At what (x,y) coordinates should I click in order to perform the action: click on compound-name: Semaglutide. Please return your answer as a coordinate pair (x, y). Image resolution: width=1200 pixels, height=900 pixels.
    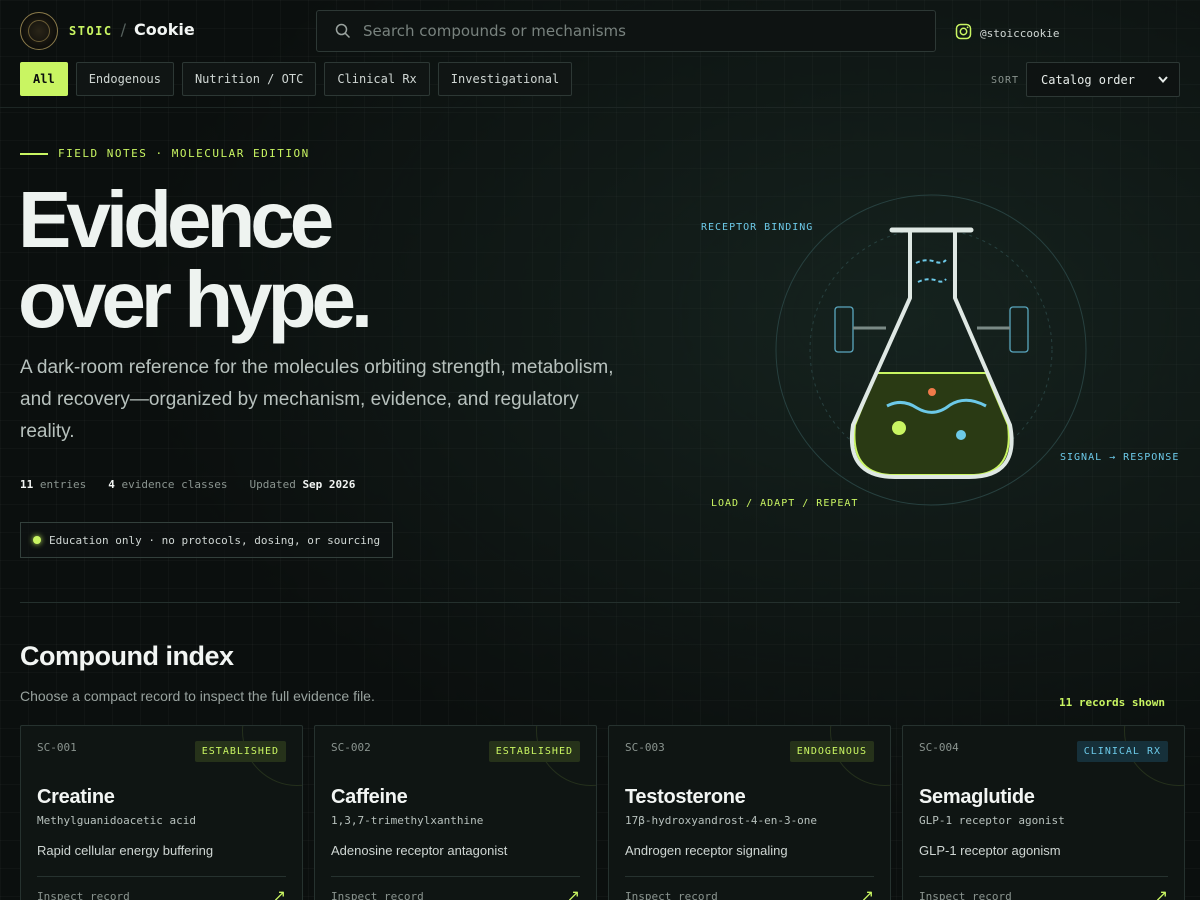
    Looking at the image, I should click on (977, 797).